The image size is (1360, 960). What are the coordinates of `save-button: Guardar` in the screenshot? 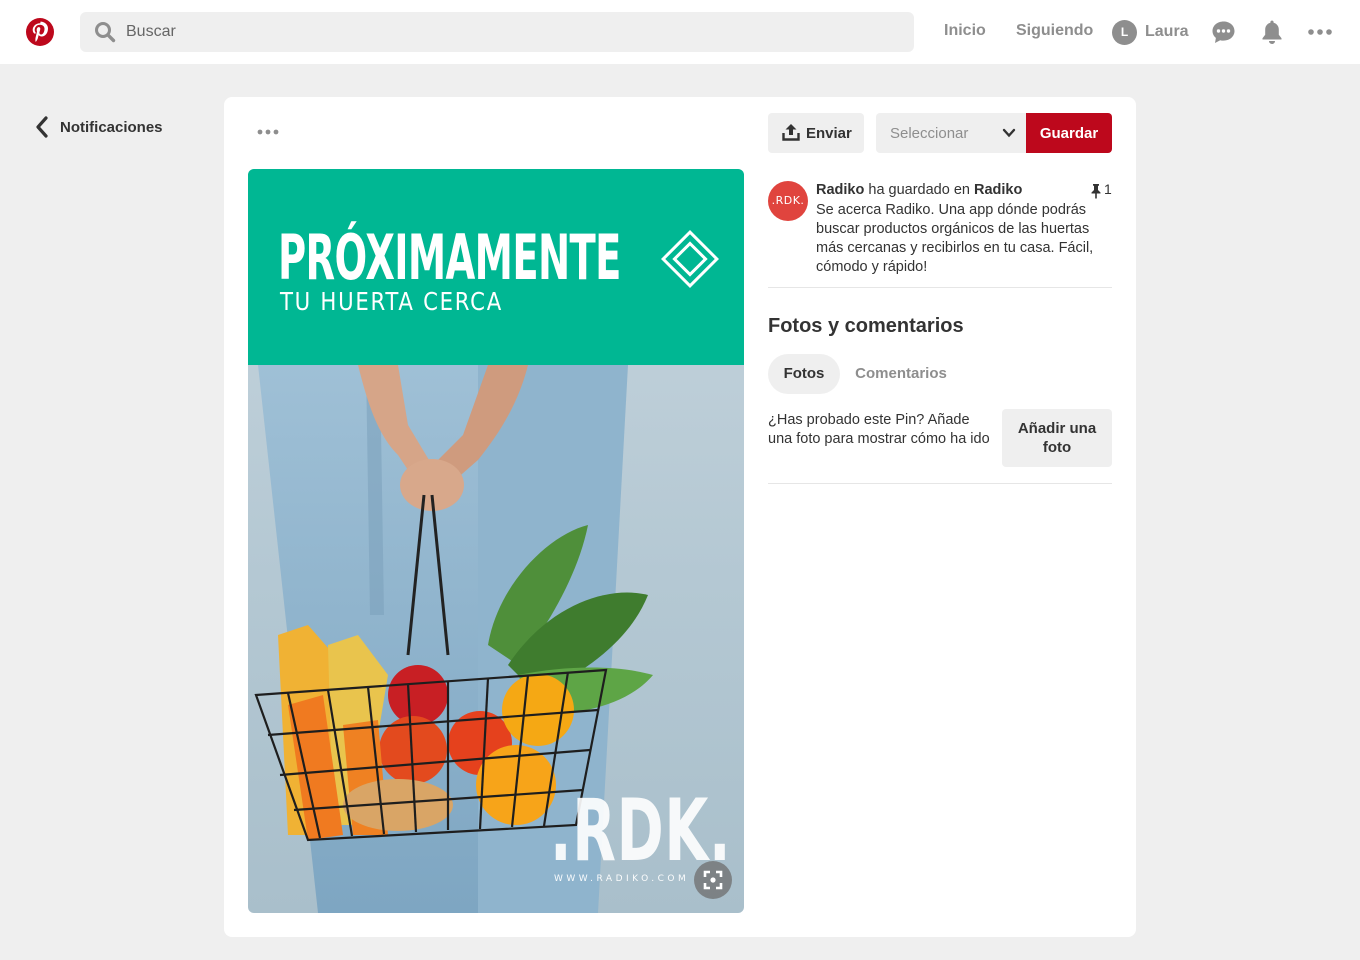 It's located at (1069, 133).